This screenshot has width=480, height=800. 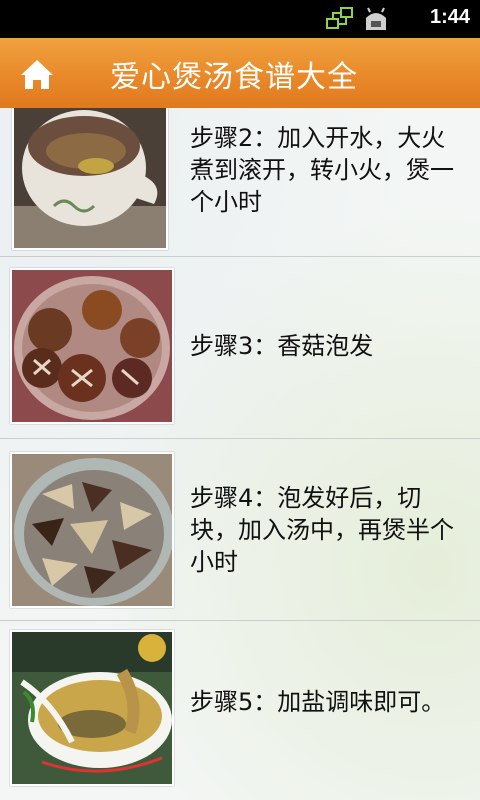 I want to click on finished-soup-bowl-image, so click(x=92, y=708).